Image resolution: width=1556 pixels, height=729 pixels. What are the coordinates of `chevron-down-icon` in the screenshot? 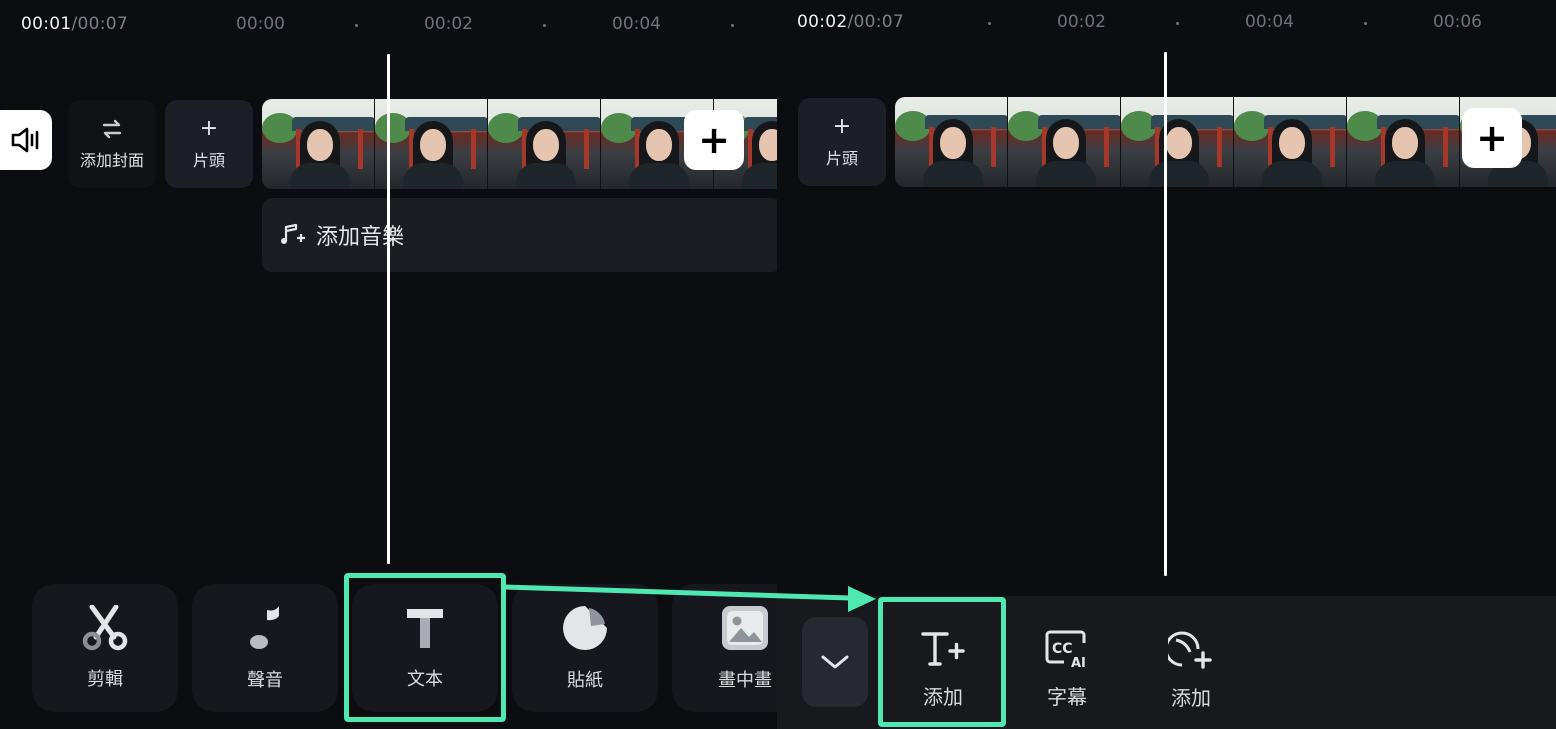 It's located at (835, 662).